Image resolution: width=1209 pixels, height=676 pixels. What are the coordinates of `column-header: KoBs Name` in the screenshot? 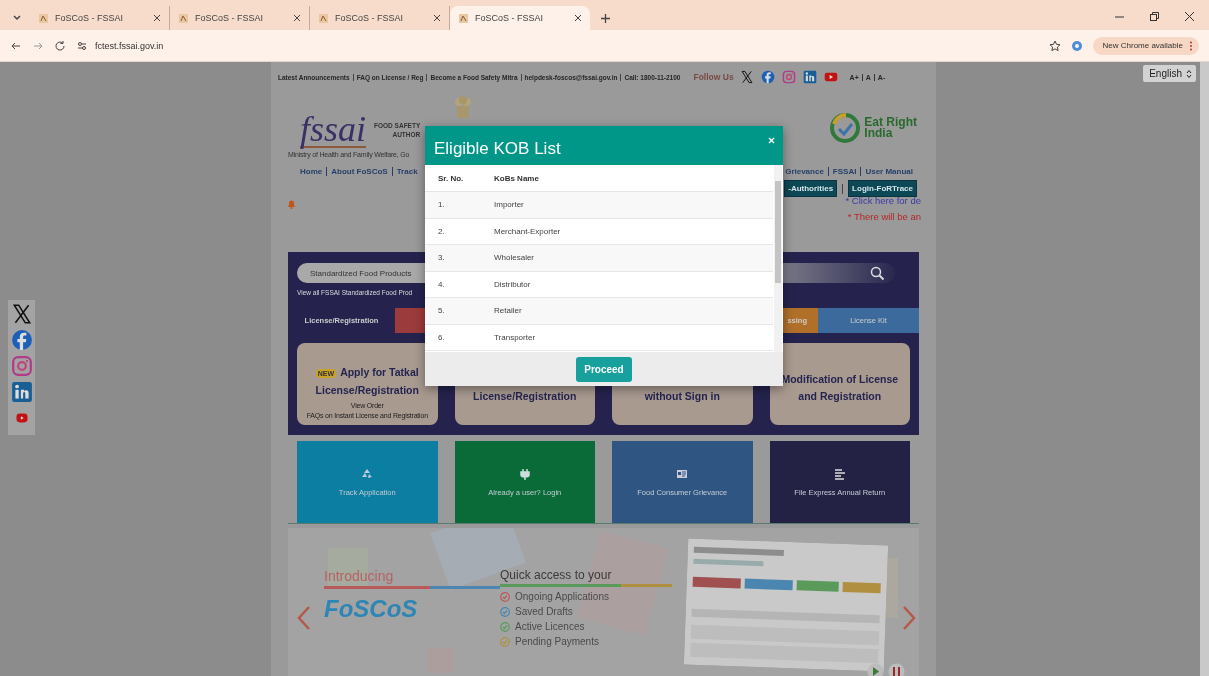 It's located at (516, 178).